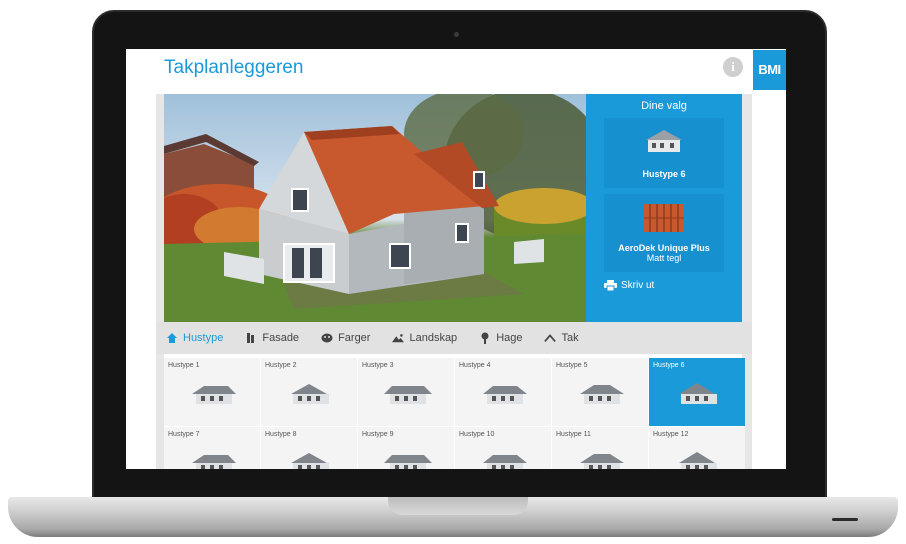  Describe the element at coordinates (398, 338) in the screenshot. I see `landscape-icon` at that location.